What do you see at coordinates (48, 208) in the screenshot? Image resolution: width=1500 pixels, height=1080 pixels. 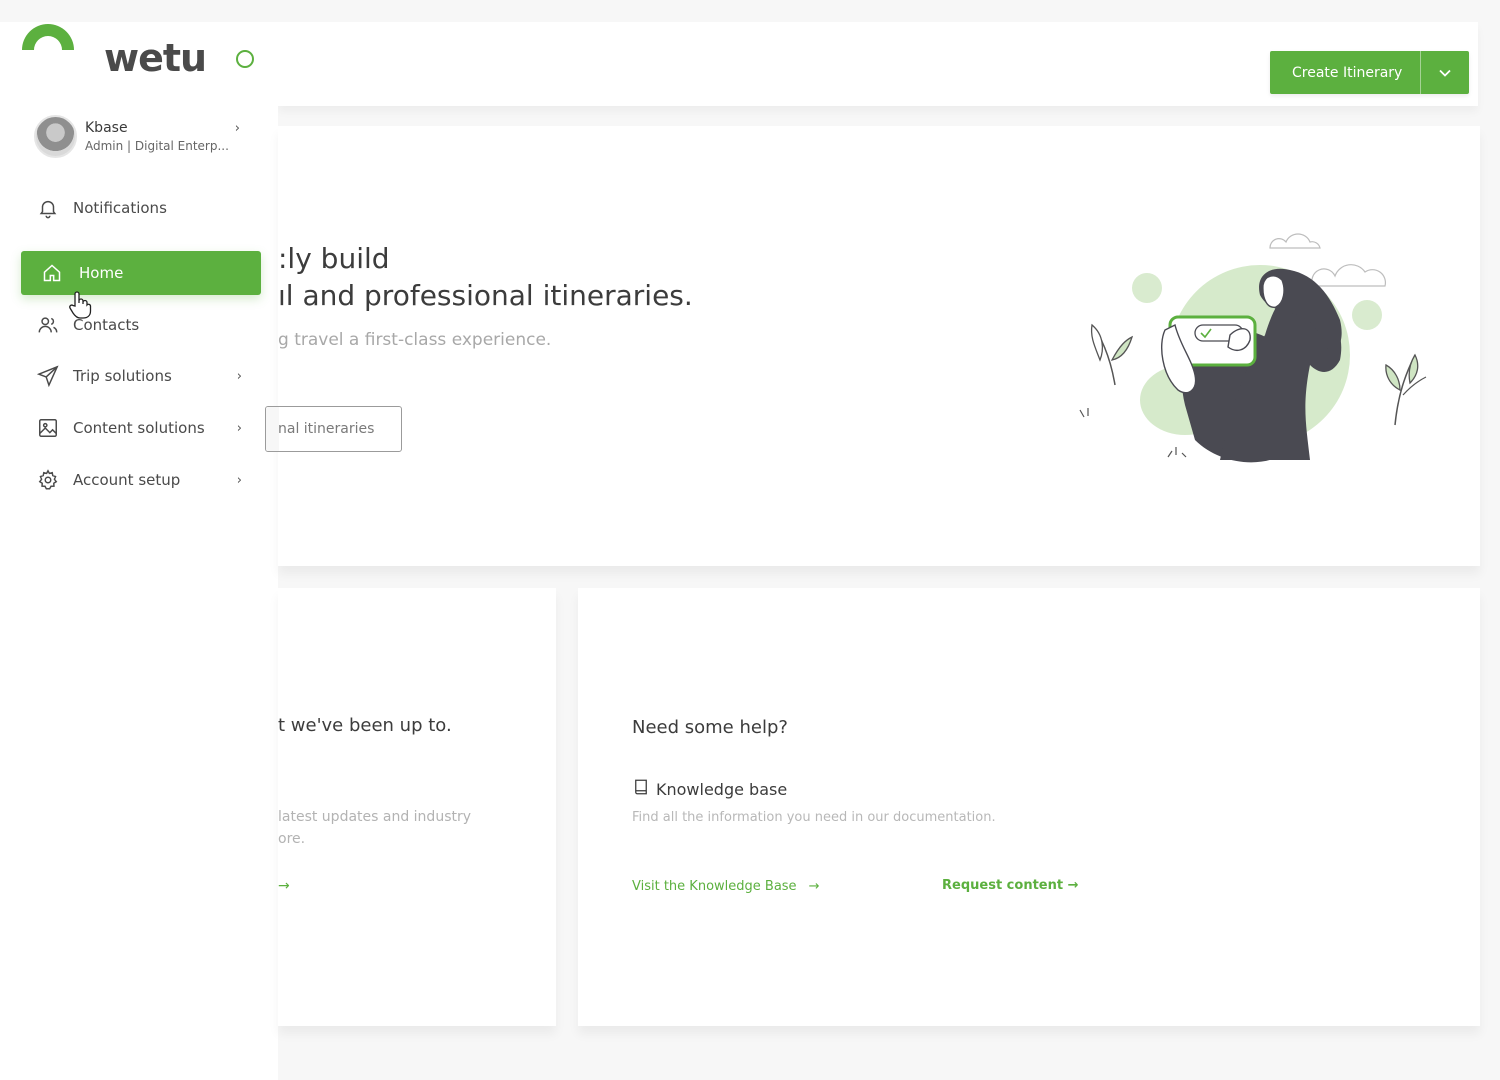 I see `bell-icon` at bounding box center [48, 208].